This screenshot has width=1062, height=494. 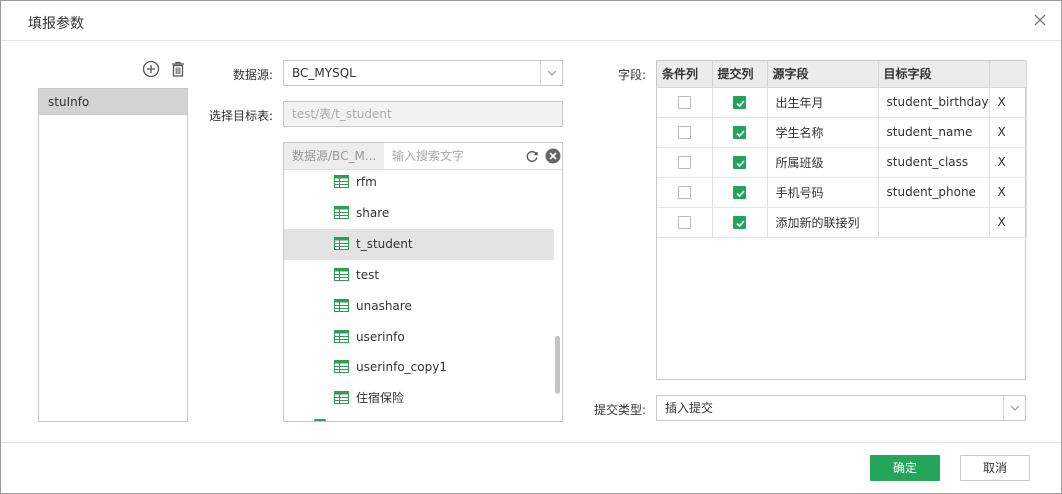 What do you see at coordinates (423, 73) in the screenshot?
I see `datasource-select: BC_MYSQL` at bounding box center [423, 73].